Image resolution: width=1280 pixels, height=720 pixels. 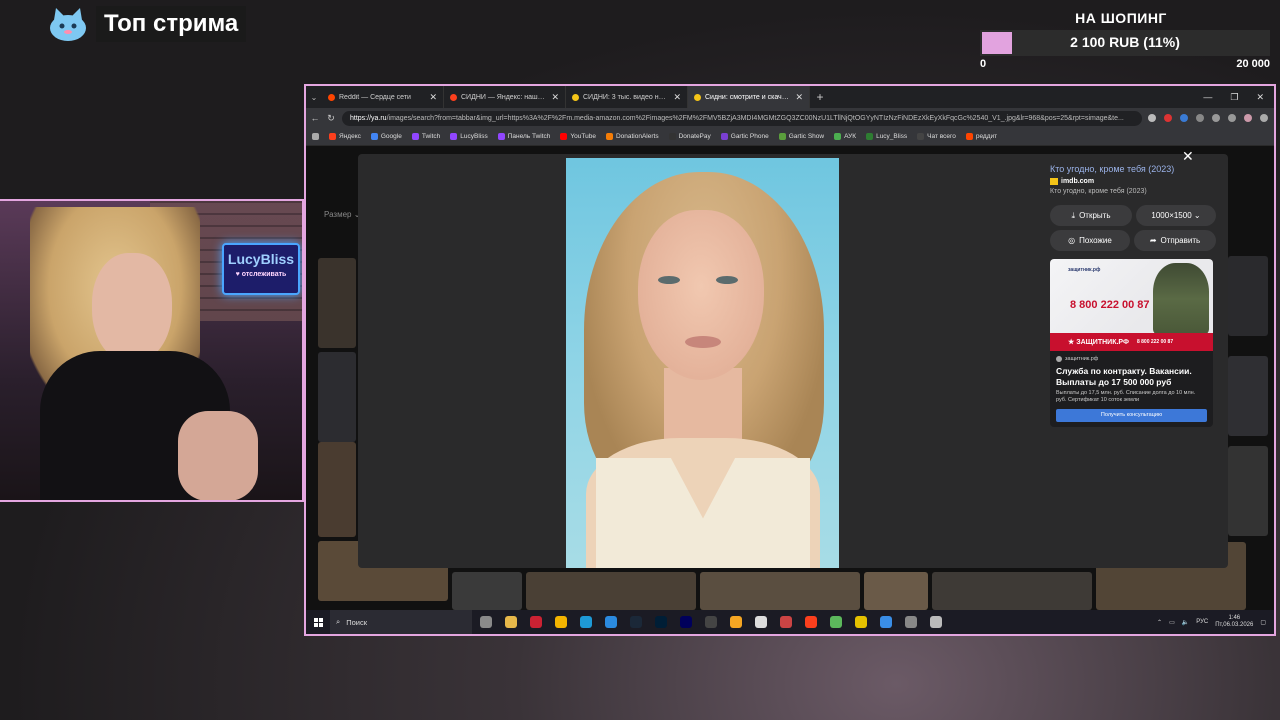 What do you see at coordinates (686, 622) in the screenshot?
I see `premiere-icon` at bounding box center [686, 622].